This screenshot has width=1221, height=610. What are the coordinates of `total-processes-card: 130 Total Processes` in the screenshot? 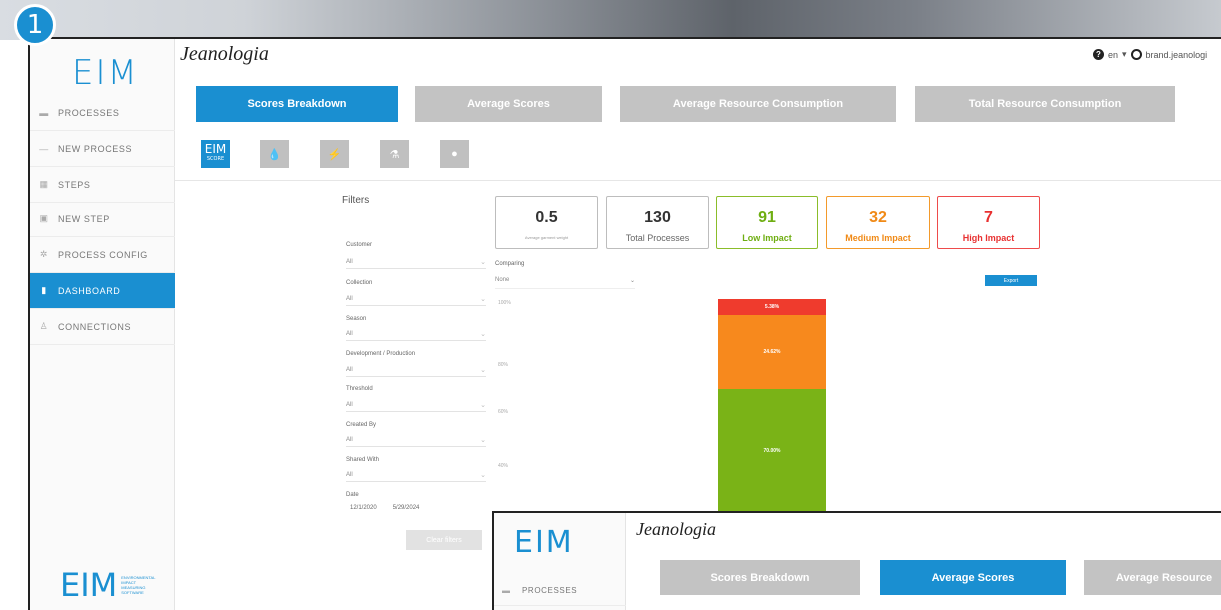 It's located at (657, 222).